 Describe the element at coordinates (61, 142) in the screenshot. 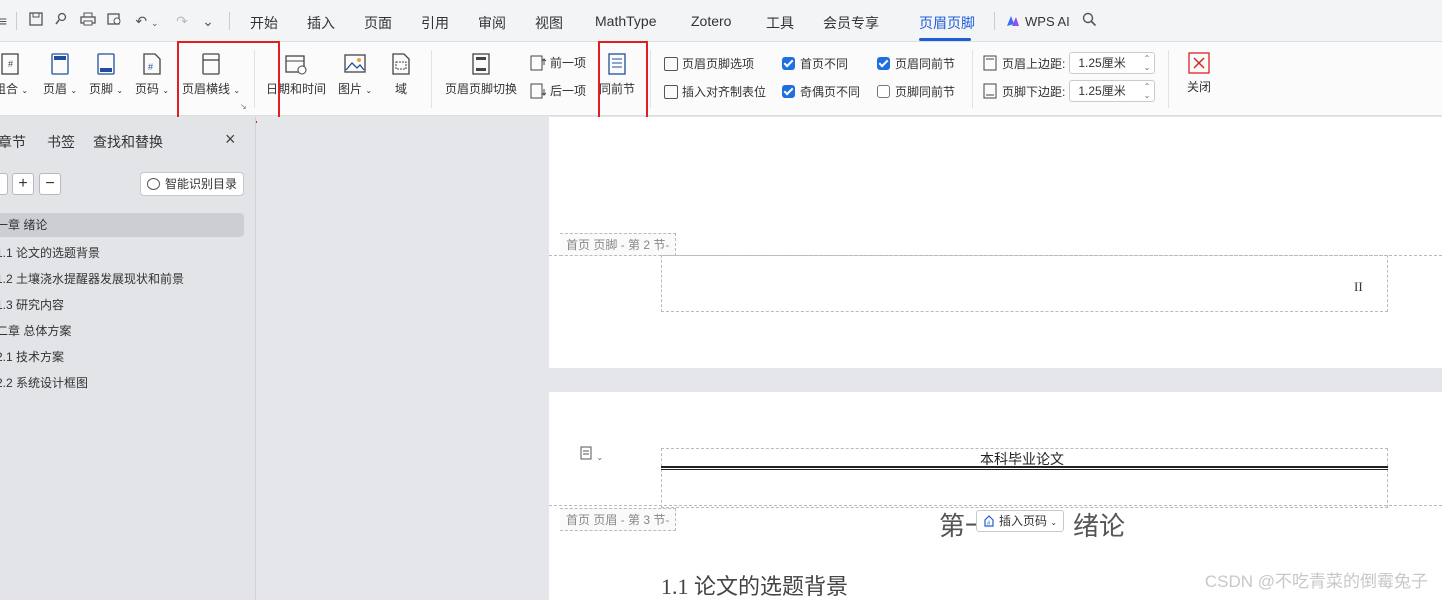

I see `tab-bookmarks: 书签` at that location.